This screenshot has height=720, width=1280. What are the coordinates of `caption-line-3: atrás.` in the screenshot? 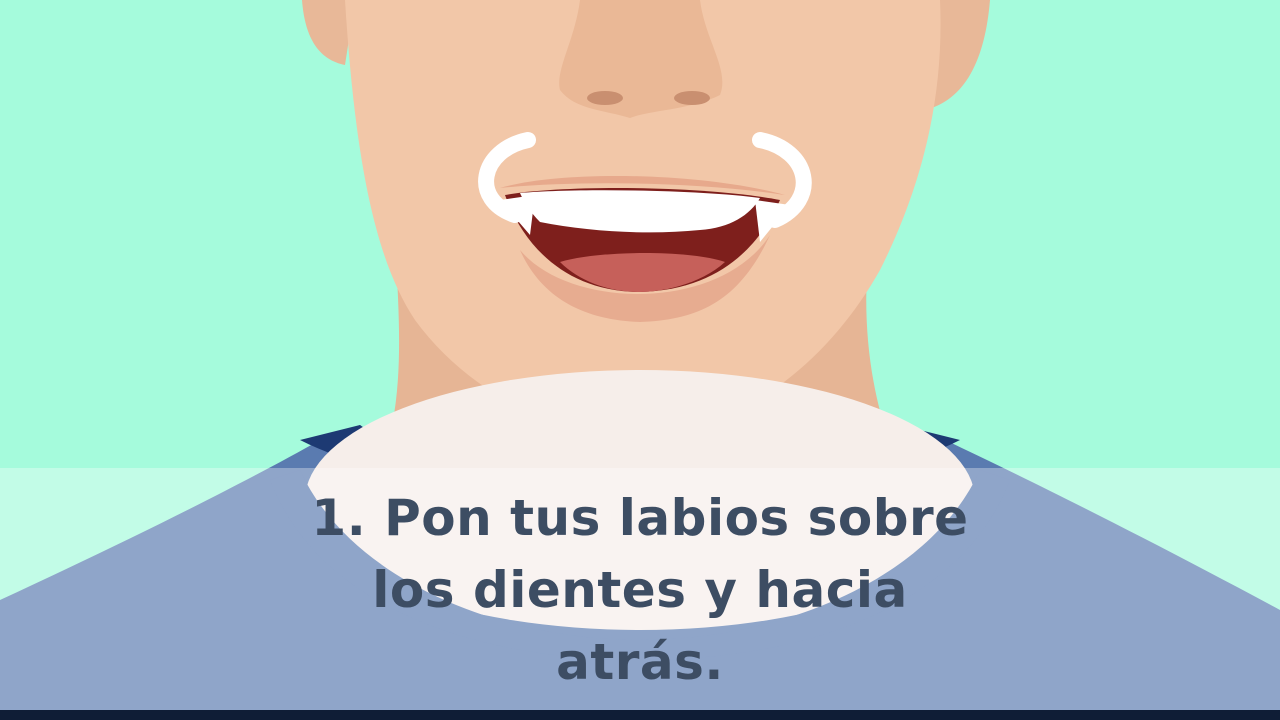 It's located at (640, 662).